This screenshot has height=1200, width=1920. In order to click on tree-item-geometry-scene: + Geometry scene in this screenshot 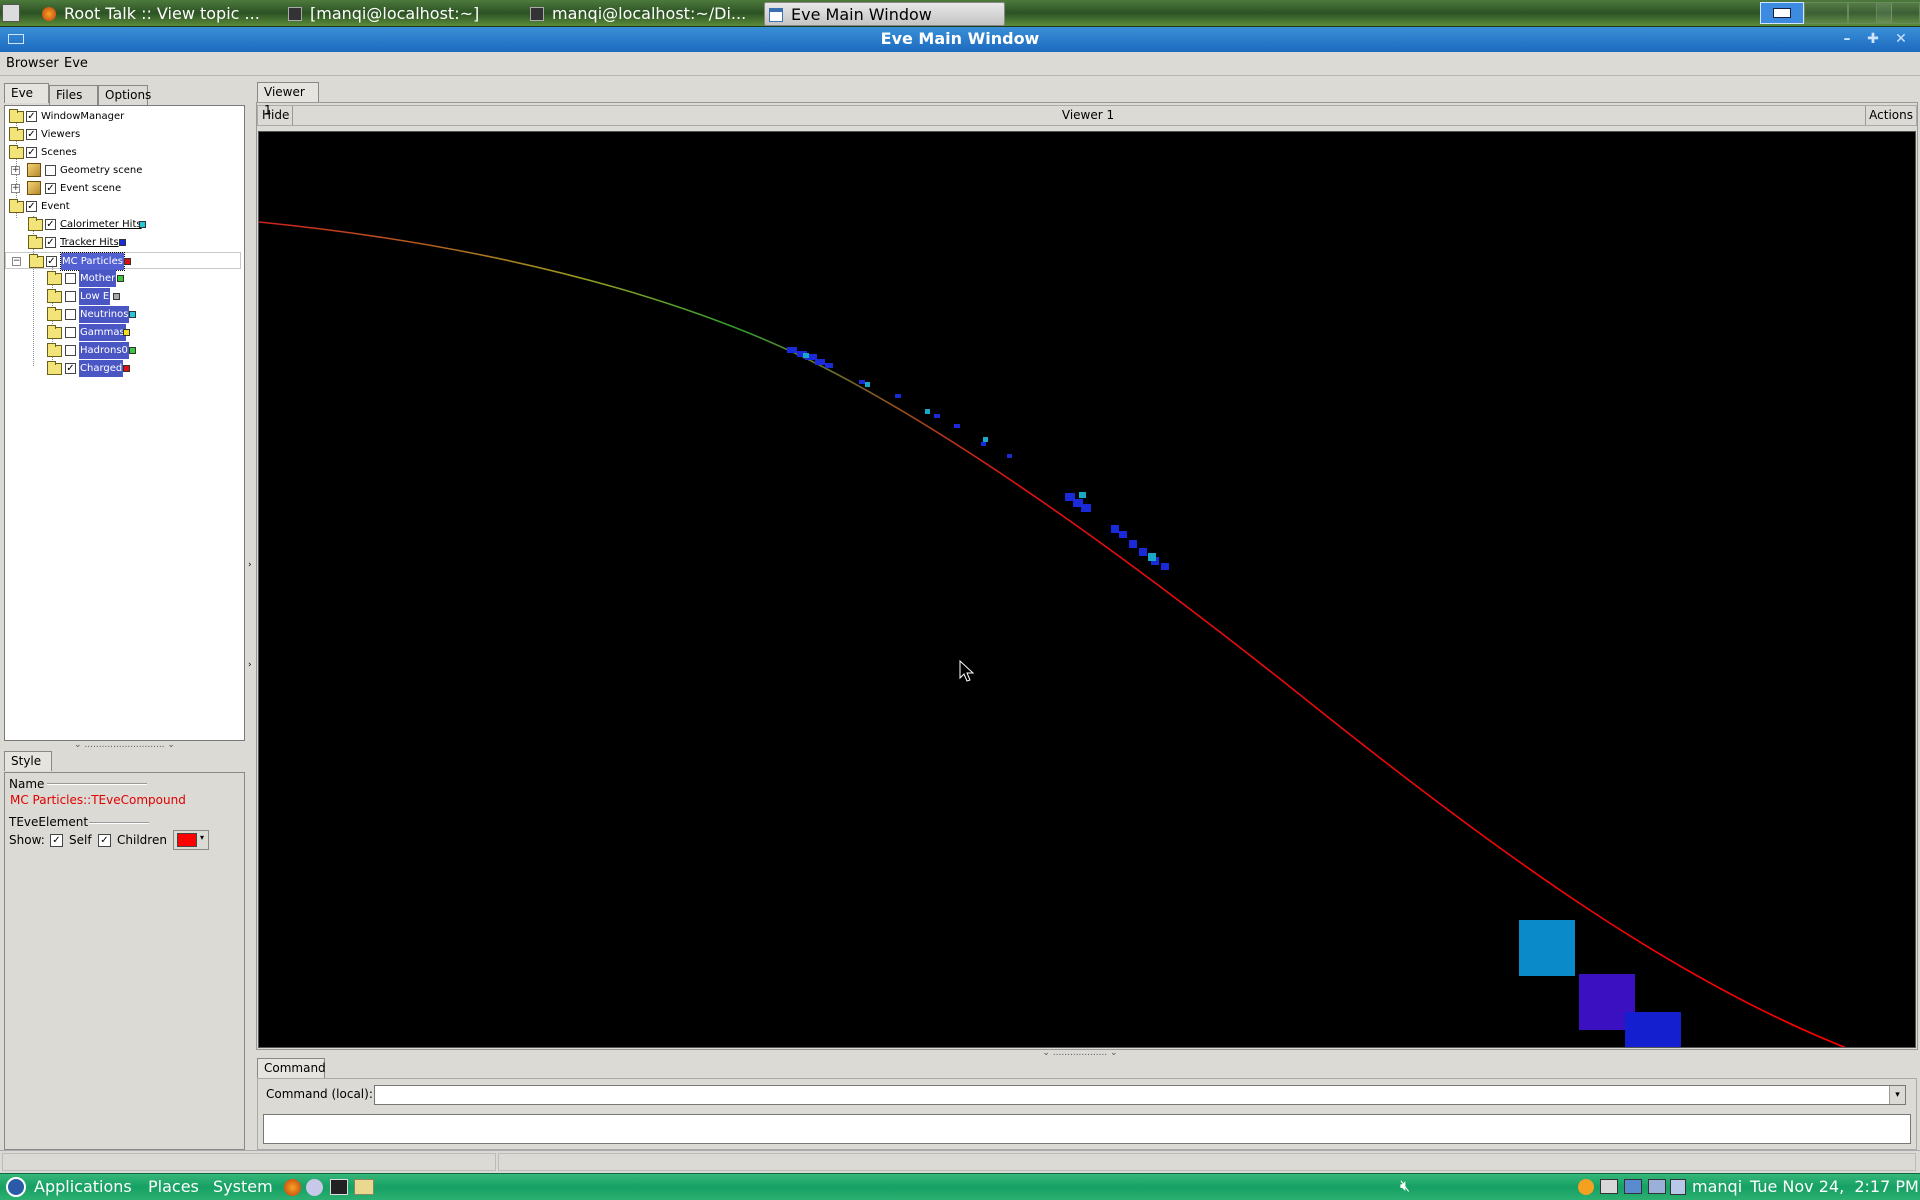, I will do `click(123, 170)`.